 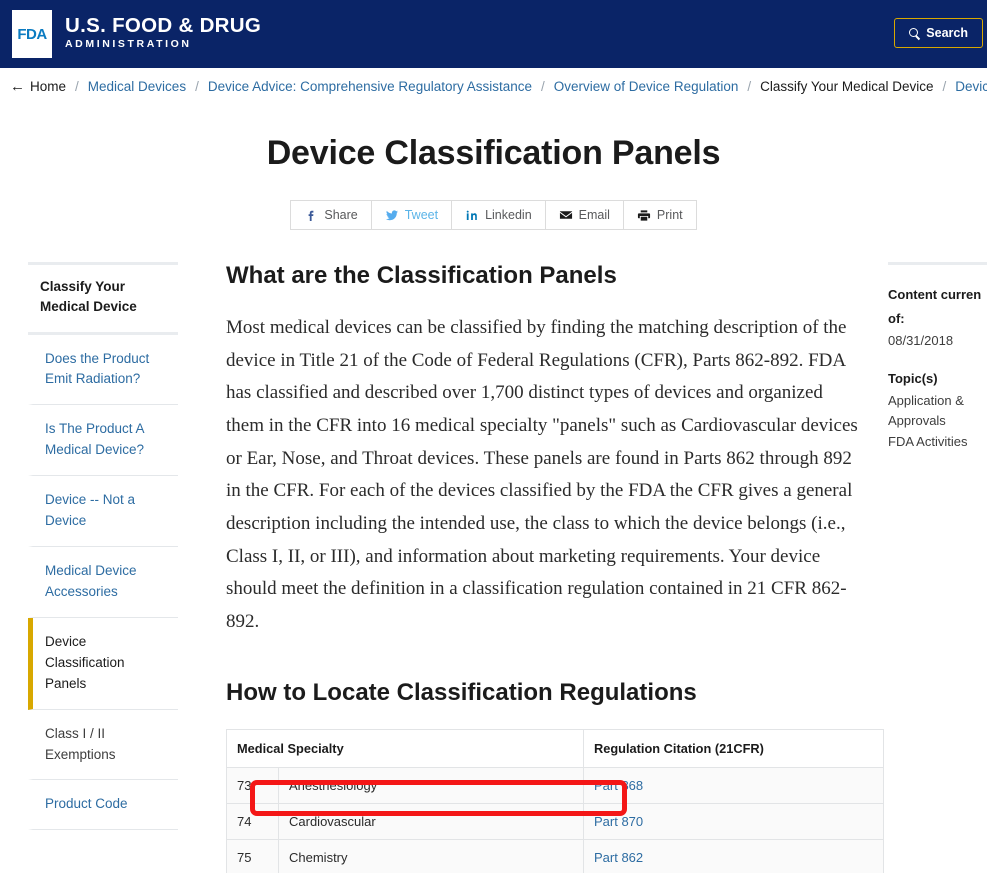 I want to click on sidebar-item-is-medical-device: Is The Product A Medical Device?, so click(x=103, y=441).